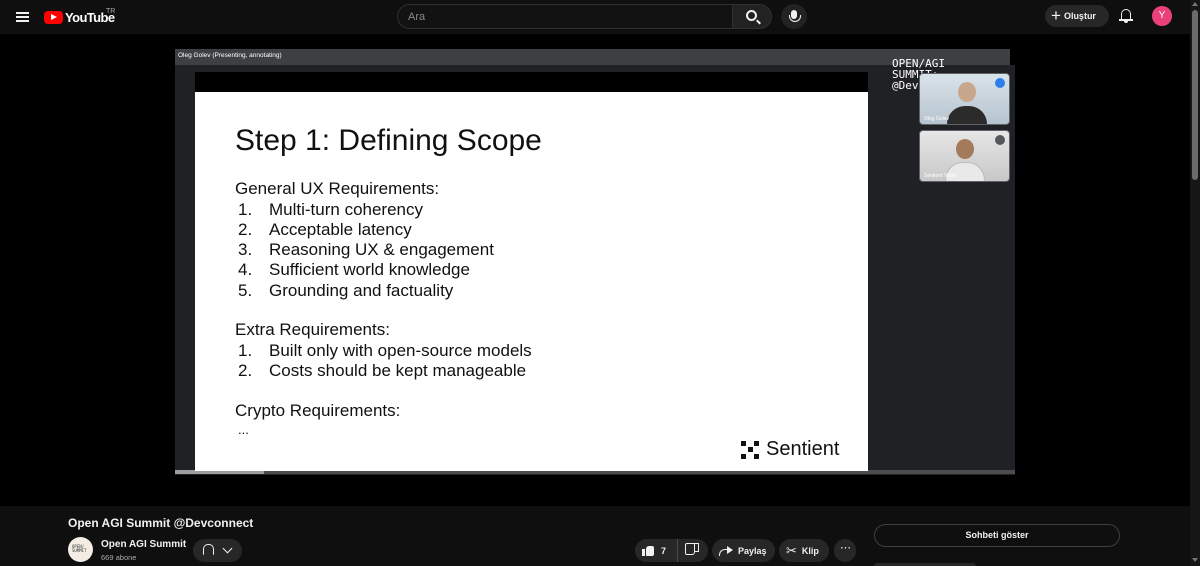  What do you see at coordinates (1195, 4) in the screenshot?
I see `scroll-up-arrow-icon` at bounding box center [1195, 4].